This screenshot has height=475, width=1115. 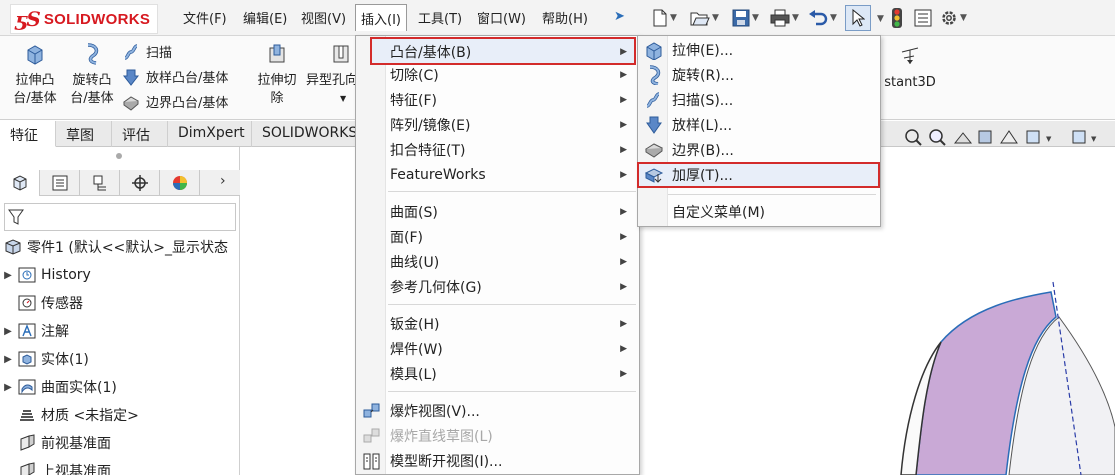 What do you see at coordinates (159, 53) in the screenshot?
I see `sweep-label: 扫描` at bounding box center [159, 53].